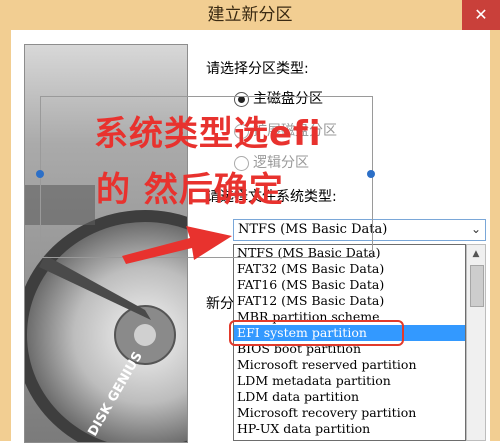 This screenshot has width=500, height=443. What do you see at coordinates (349, 301) in the screenshot?
I see `dropdown-option: FAT12 (MS Basic Data)` at bounding box center [349, 301].